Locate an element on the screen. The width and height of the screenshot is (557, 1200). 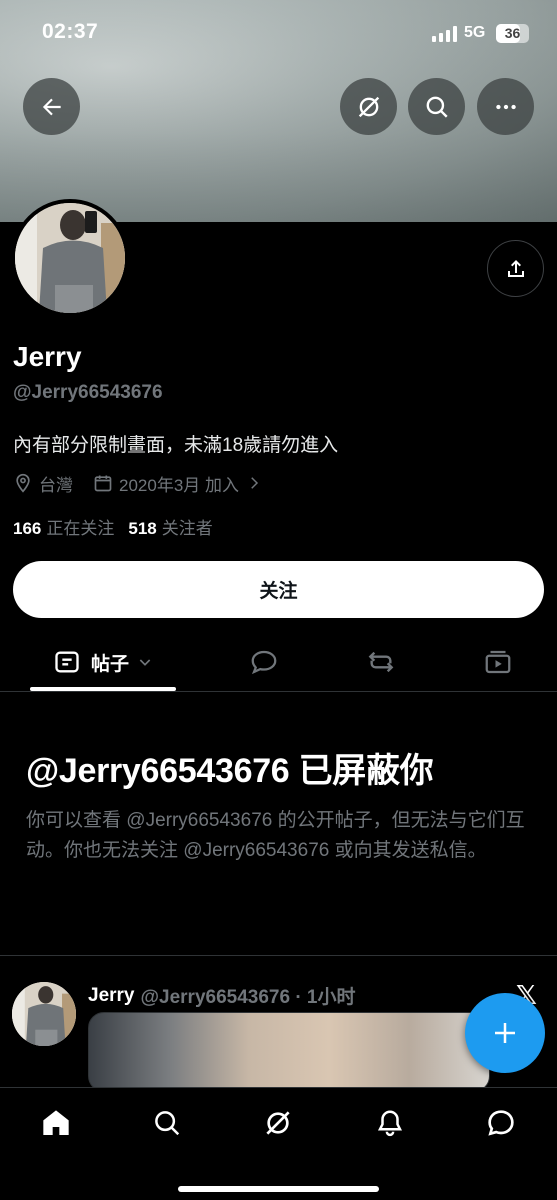
grok-button is located at coordinates (368, 106).